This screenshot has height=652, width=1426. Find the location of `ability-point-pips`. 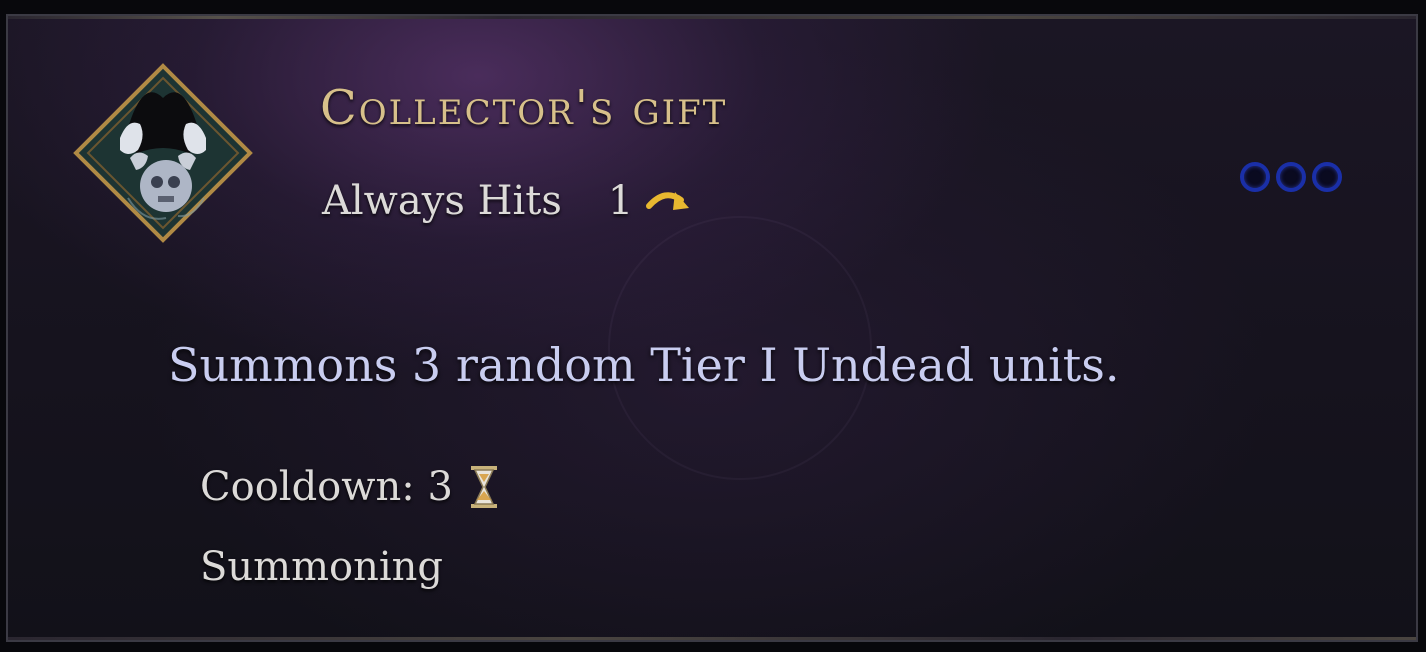

ability-point-pips is located at coordinates (1291, 177).